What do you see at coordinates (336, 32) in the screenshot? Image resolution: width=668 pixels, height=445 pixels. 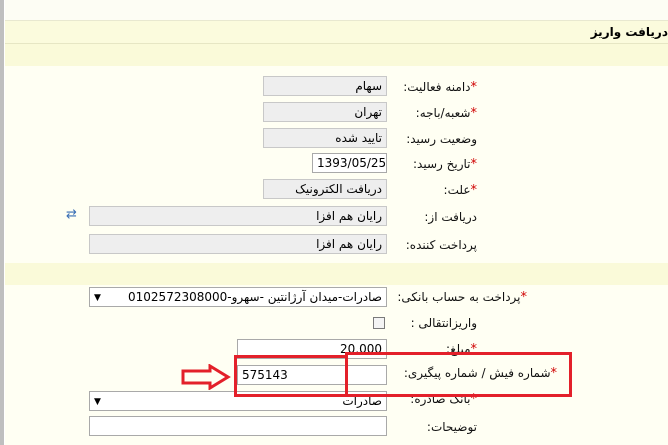 I see `form-header: دریافت واریز` at bounding box center [336, 32].